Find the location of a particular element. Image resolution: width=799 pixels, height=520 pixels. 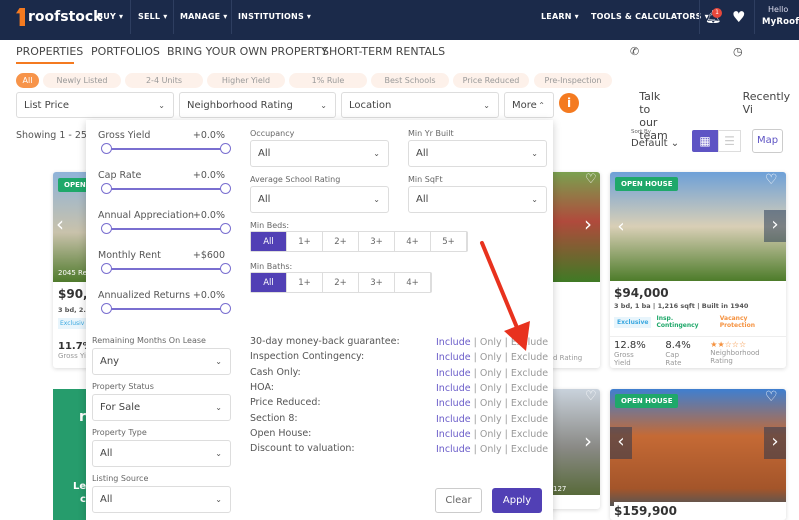

clear-button: Clear is located at coordinates (458, 500).